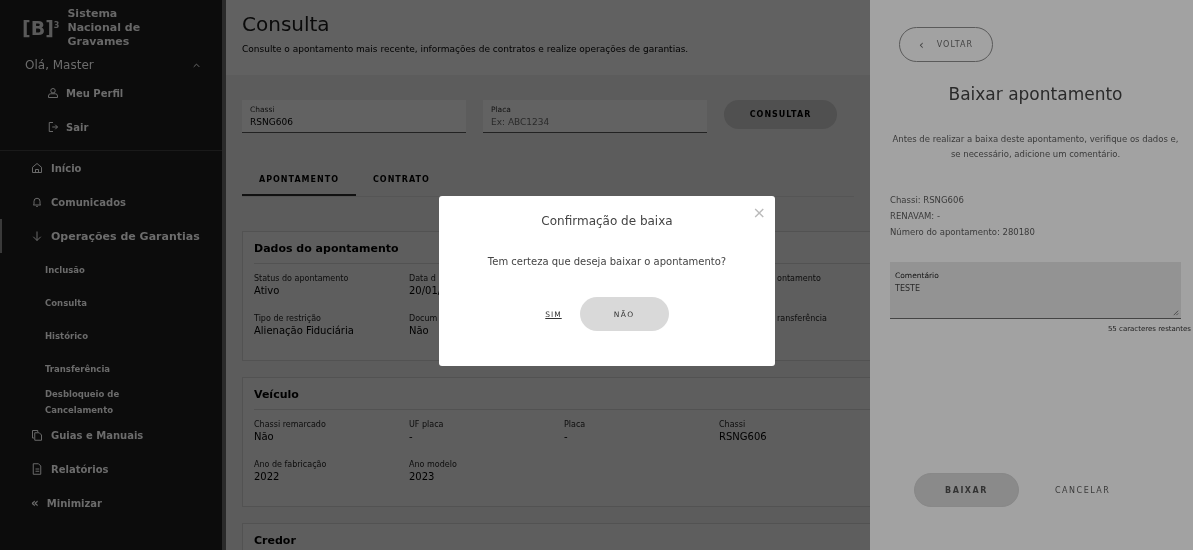 This screenshot has height=550, width=1193. I want to click on dialog-title: Confirmação de baixa, so click(607, 221).